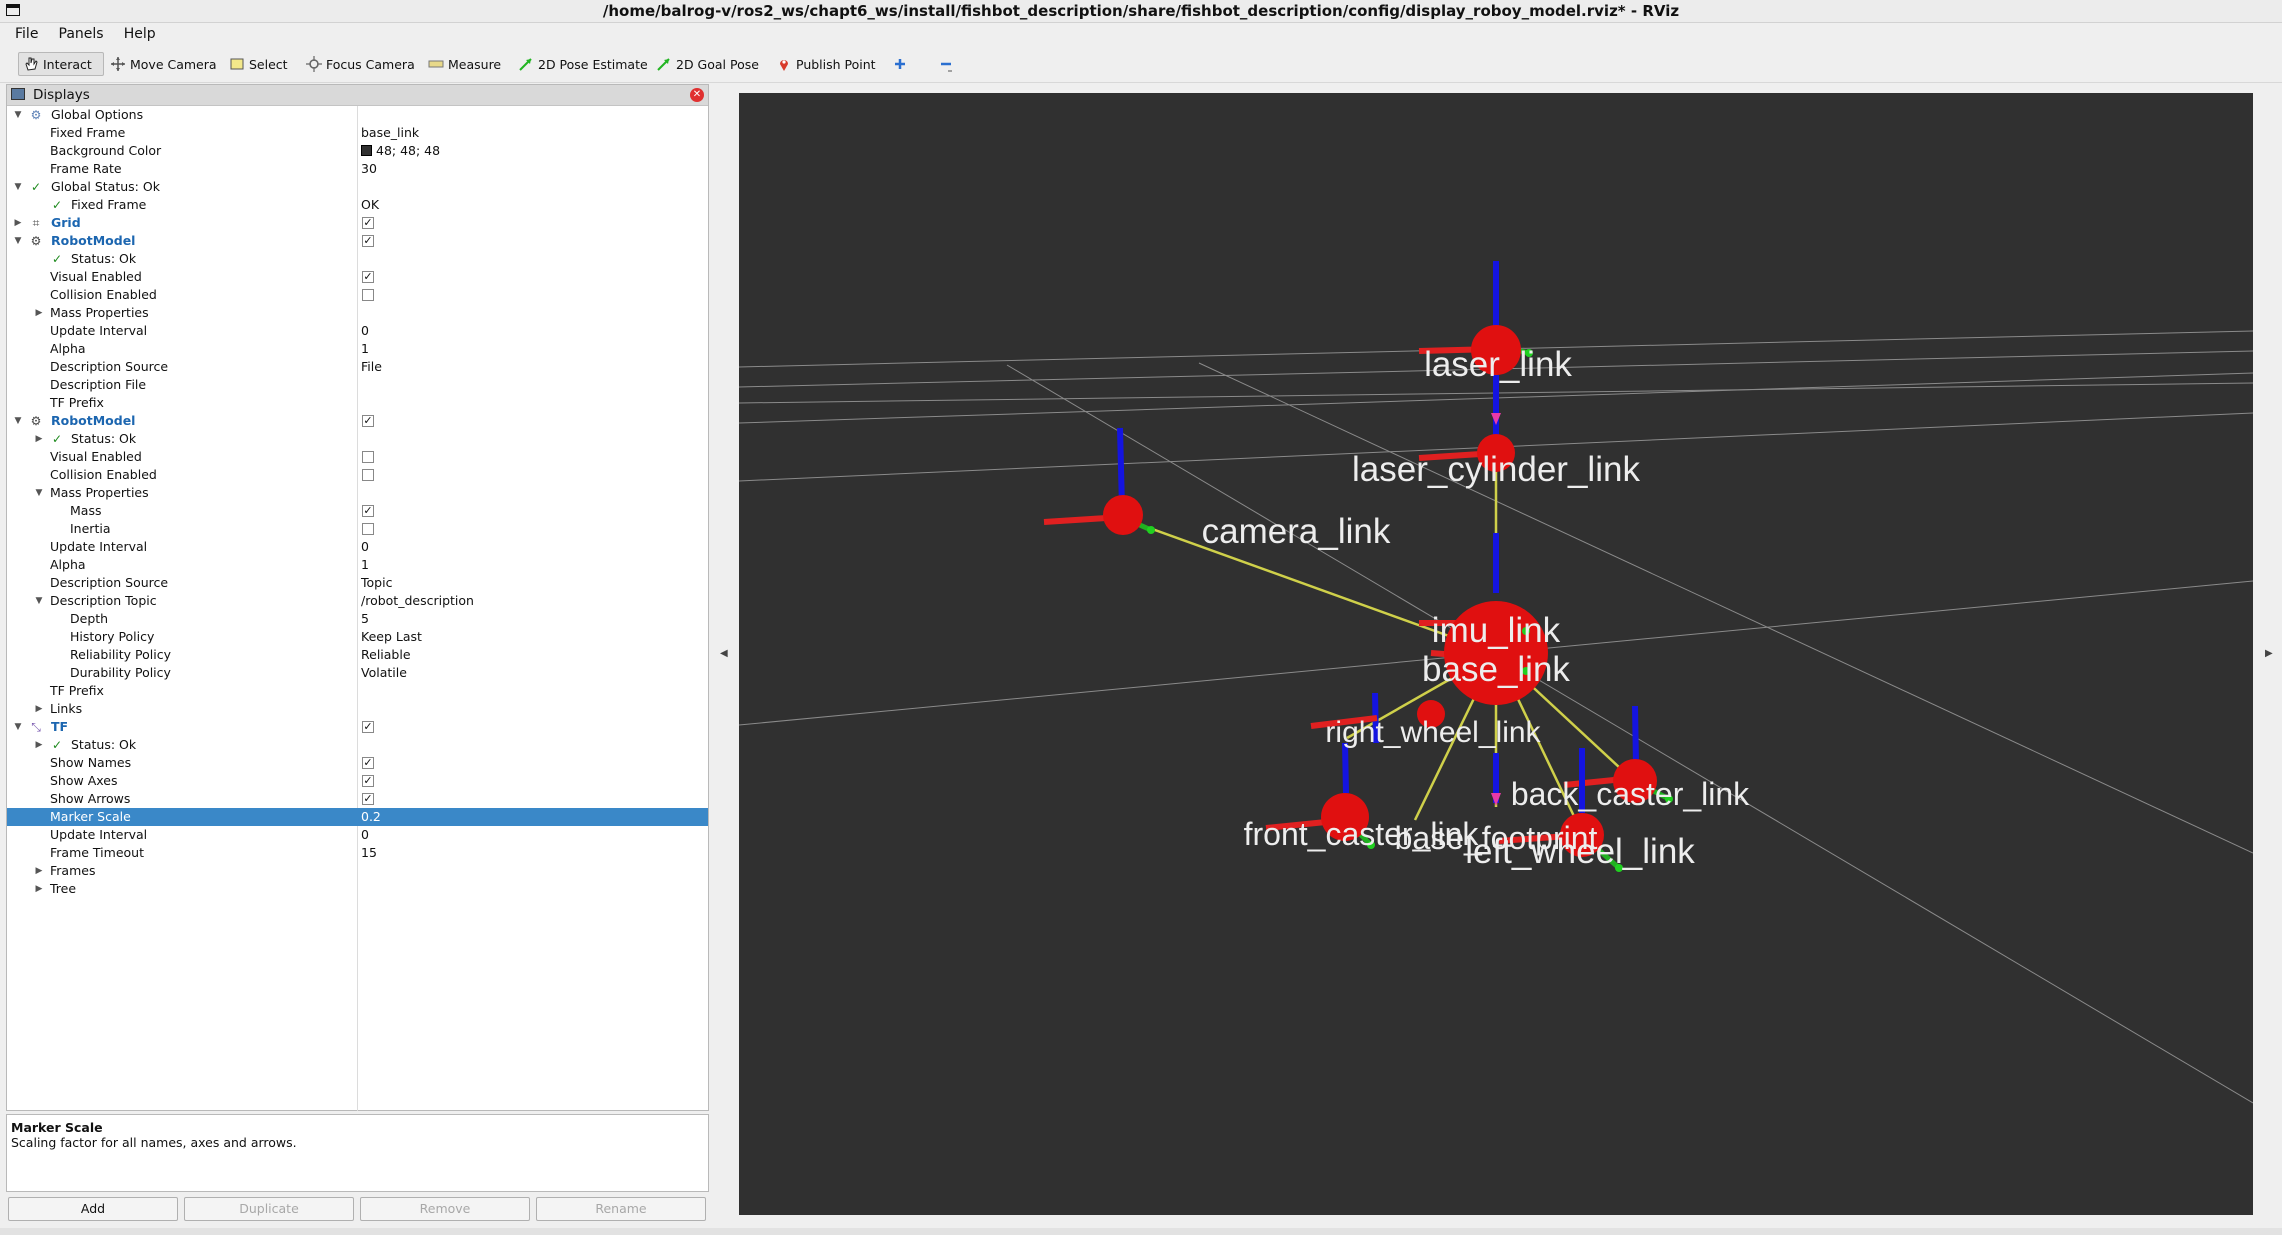 The width and height of the screenshot is (2282, 1235). Describe the element at coordinates (269, 1209) in the screenshot. I see `duplicate-button: Duplicate` at that location.